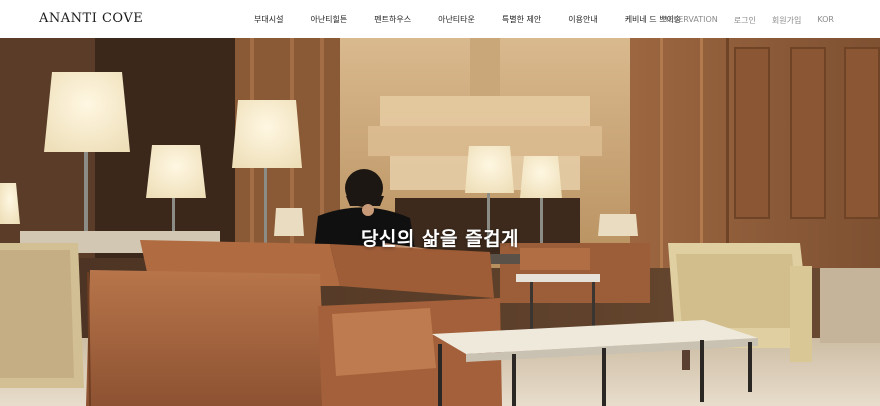 Image resolution: width=880 pixels, height=406 pixels. I want to click on nav-item-guide: 이용안내, so click(582, 19).